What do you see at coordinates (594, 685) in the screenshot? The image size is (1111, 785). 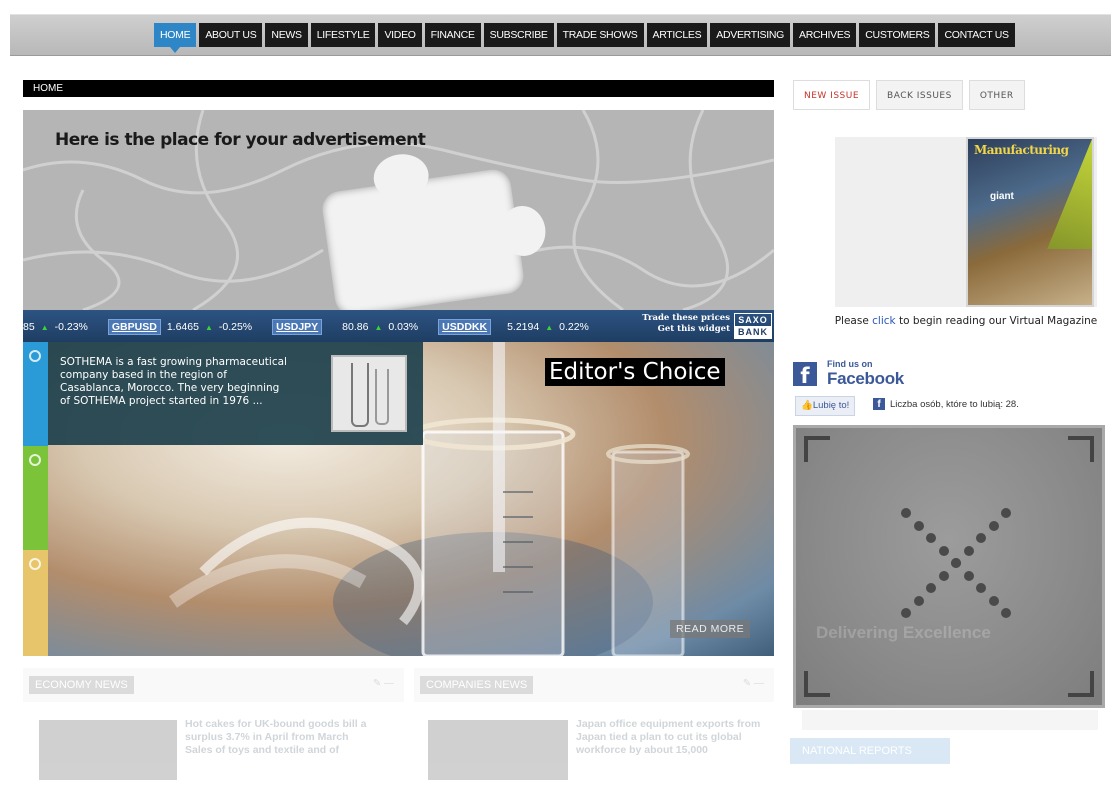 I see `companies-news-header: COMPANIES NEWS ✎ —` at bounding box center [594, 685].